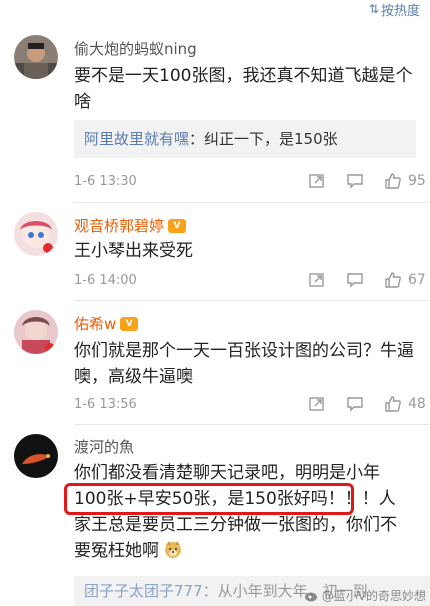 The width and height of the screenshot is (430, 606). I want to click on comment-text: 你们就是那个一天一百张设计图的公司？牛逼噢，高级牛逼噢, so click(244, 364).